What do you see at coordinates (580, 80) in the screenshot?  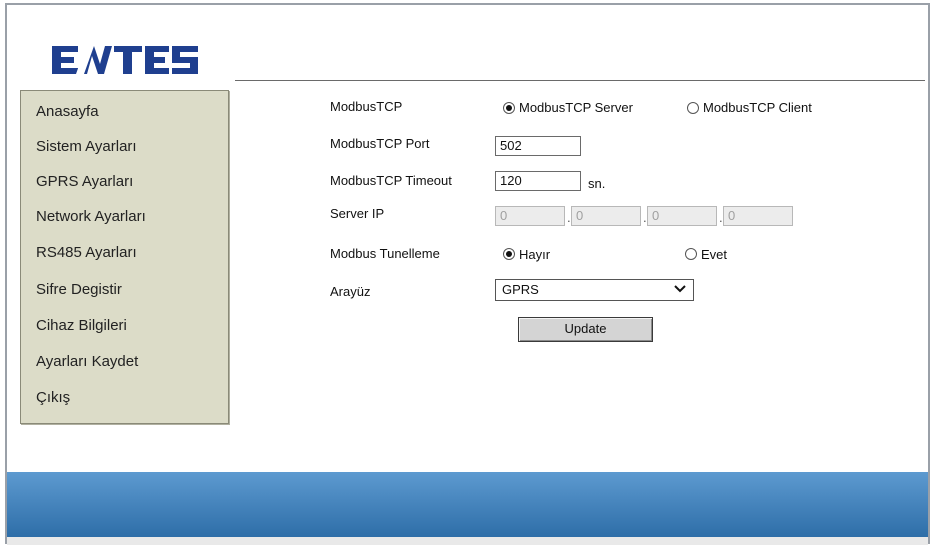 I see `header-divider` at bounding box center [580, 80].